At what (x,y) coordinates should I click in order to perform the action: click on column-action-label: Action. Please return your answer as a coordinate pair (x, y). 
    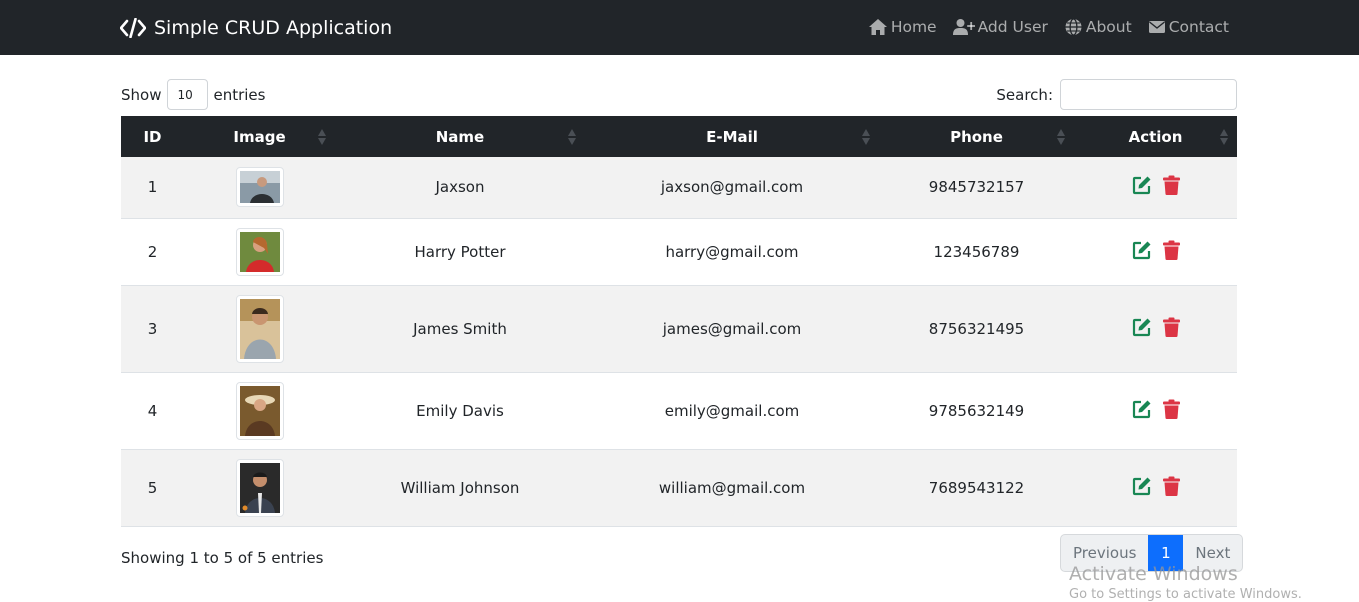
    Looking at the image, I should click on (1155, 136).